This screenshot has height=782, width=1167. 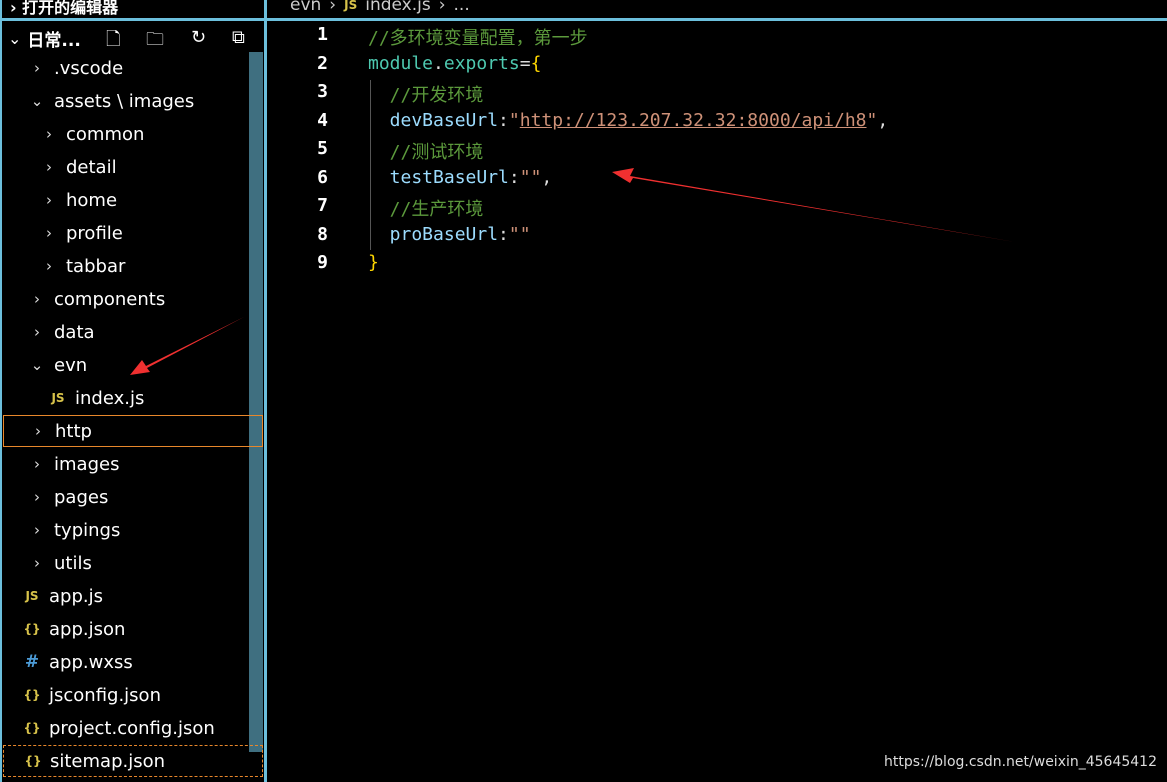 I want to click on watermark: https://blog.csdn.net/weixin_45645412, so click(x=1020, y=762).